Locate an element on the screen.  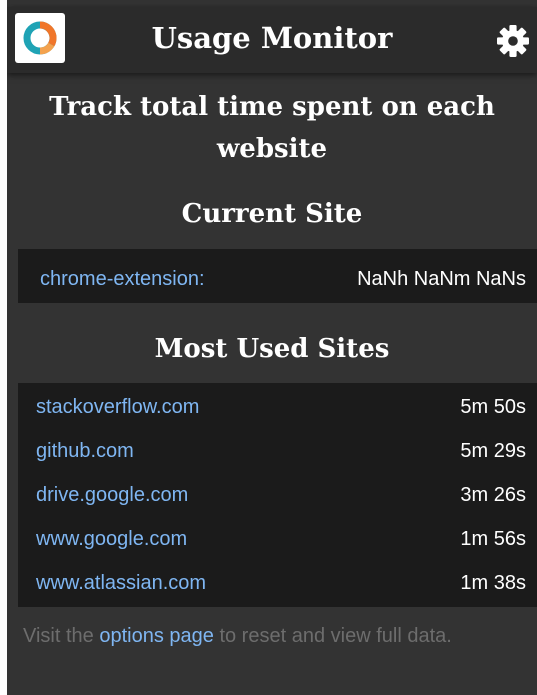
app-title: Usage Monitor is located at coordinates (272, 38).